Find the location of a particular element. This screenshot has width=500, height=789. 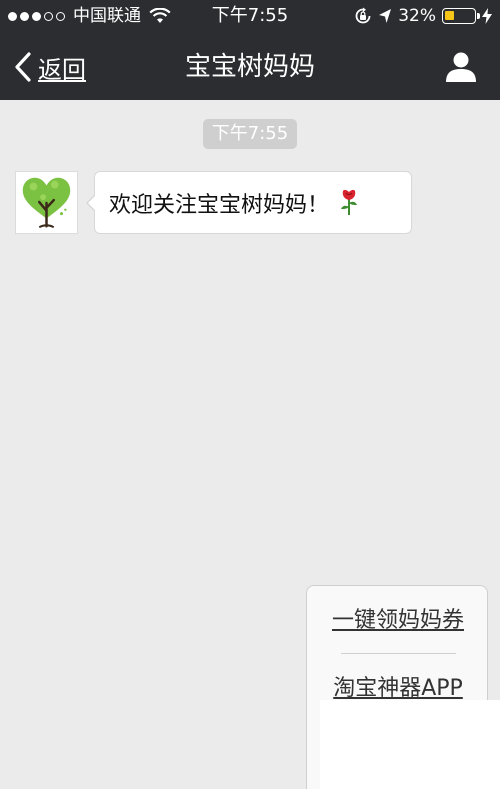

menu-item-coupon: 一键领妈妈券 is located at coordinates (398, 621).